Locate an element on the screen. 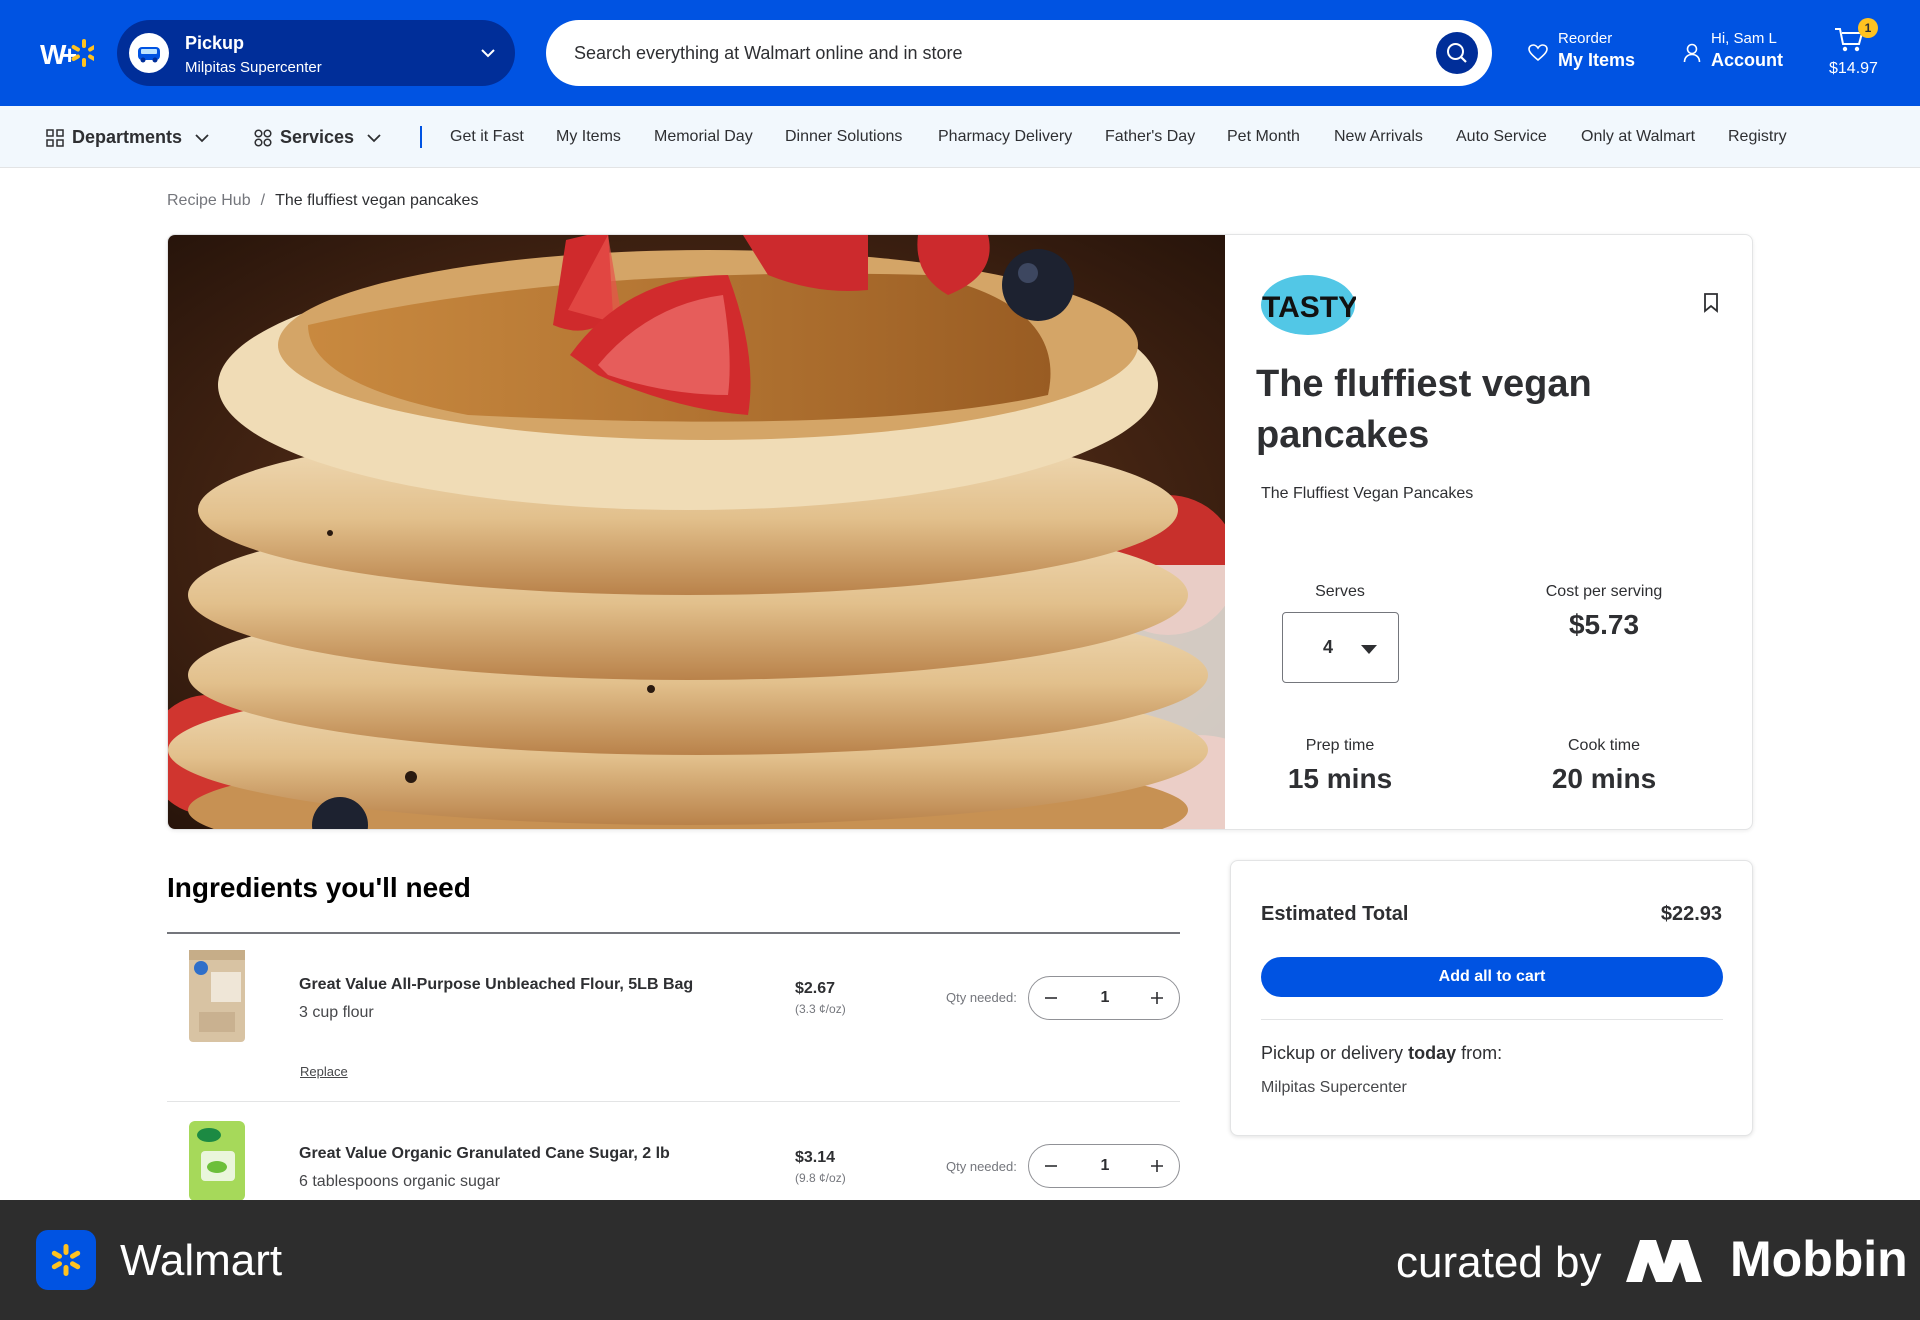 The width and height of the screenshot is (1920, 1320). nav-link-pet-month: Pet Month is located at coordinates (1263, 137).